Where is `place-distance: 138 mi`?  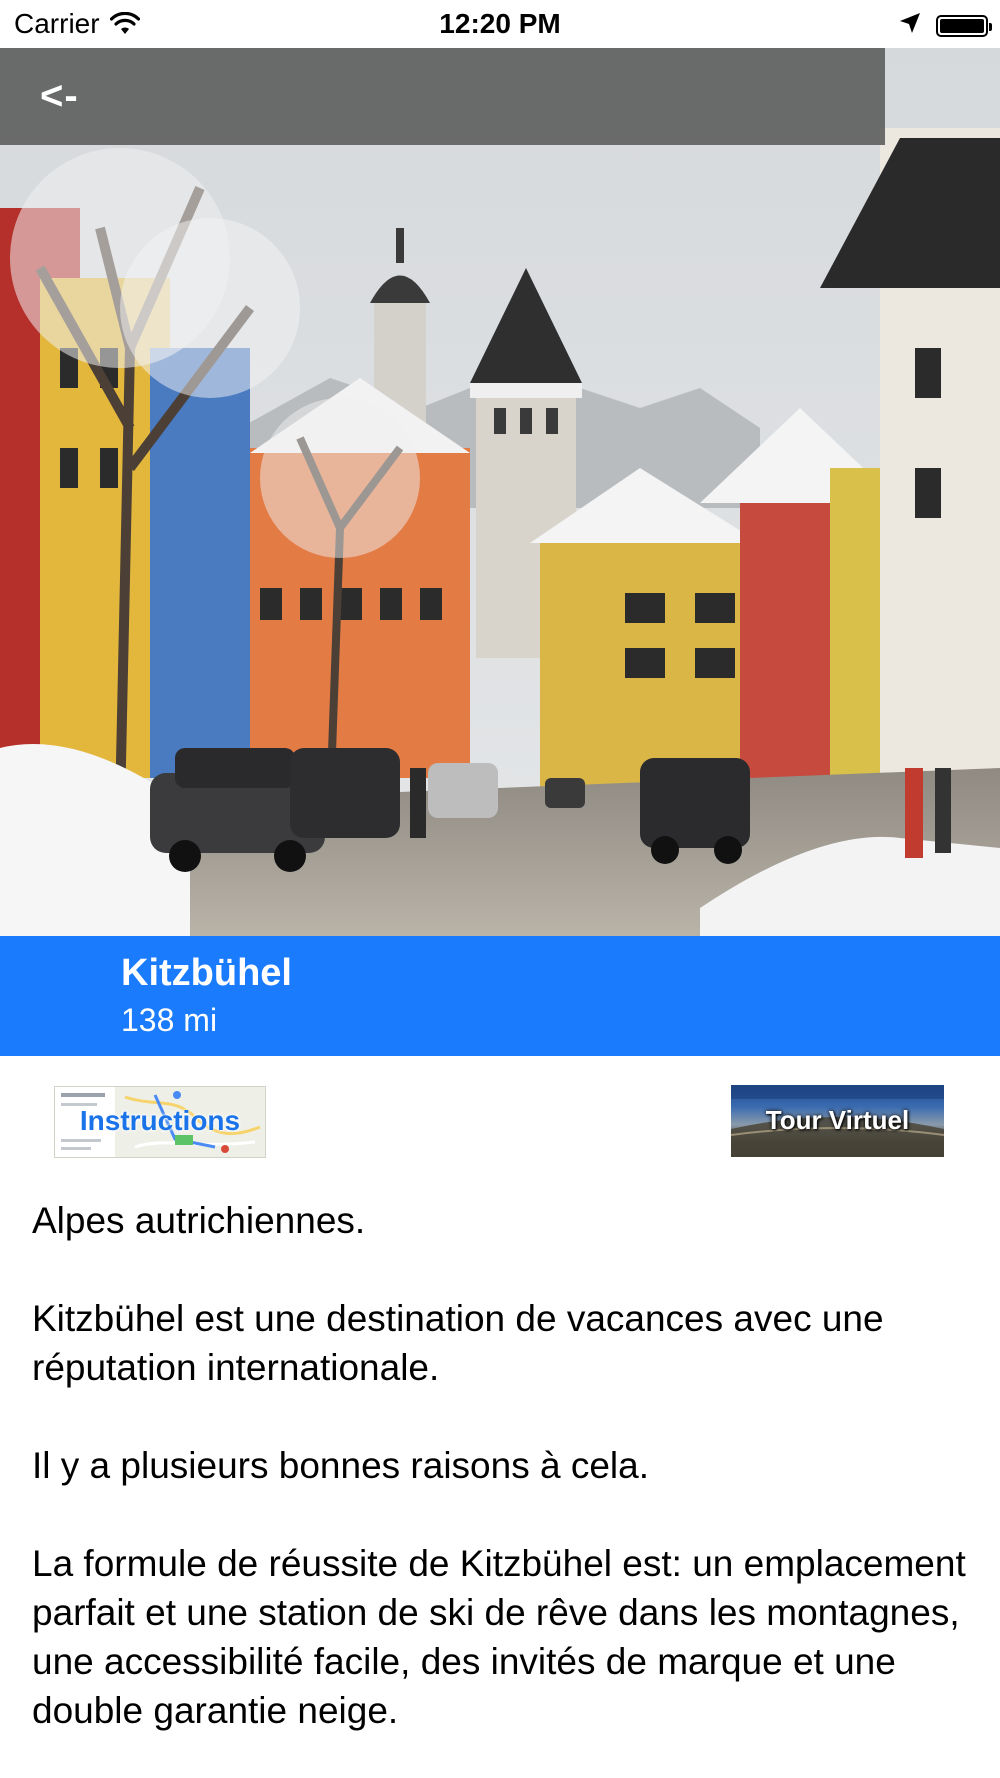
place-distance: 138 mi is located at coordinates (169, 1020).